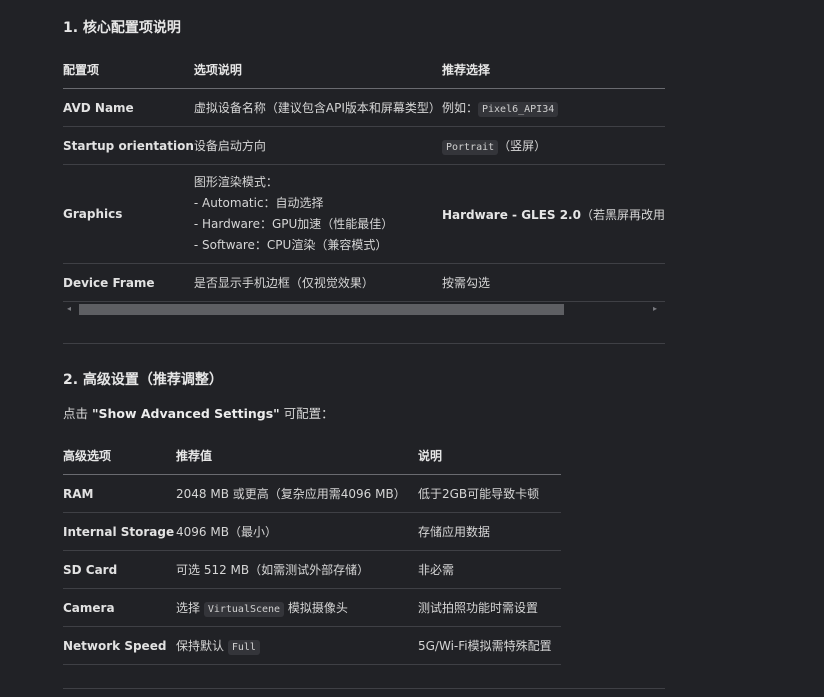 The image size is (824, 697). I want to click on option-value: 可选 512 MB（如需测试外部存储）, so click(297, 569).